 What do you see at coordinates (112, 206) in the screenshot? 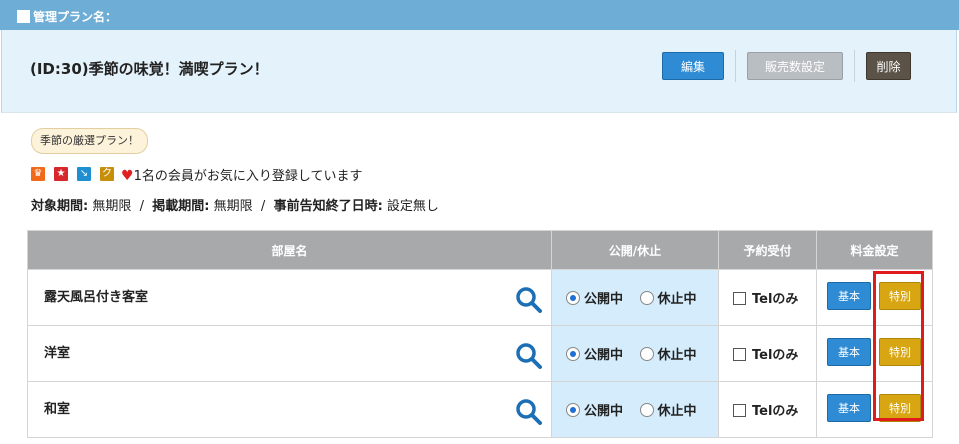
I see `target-period-value: 無期限` at bounding box center [112, 206].